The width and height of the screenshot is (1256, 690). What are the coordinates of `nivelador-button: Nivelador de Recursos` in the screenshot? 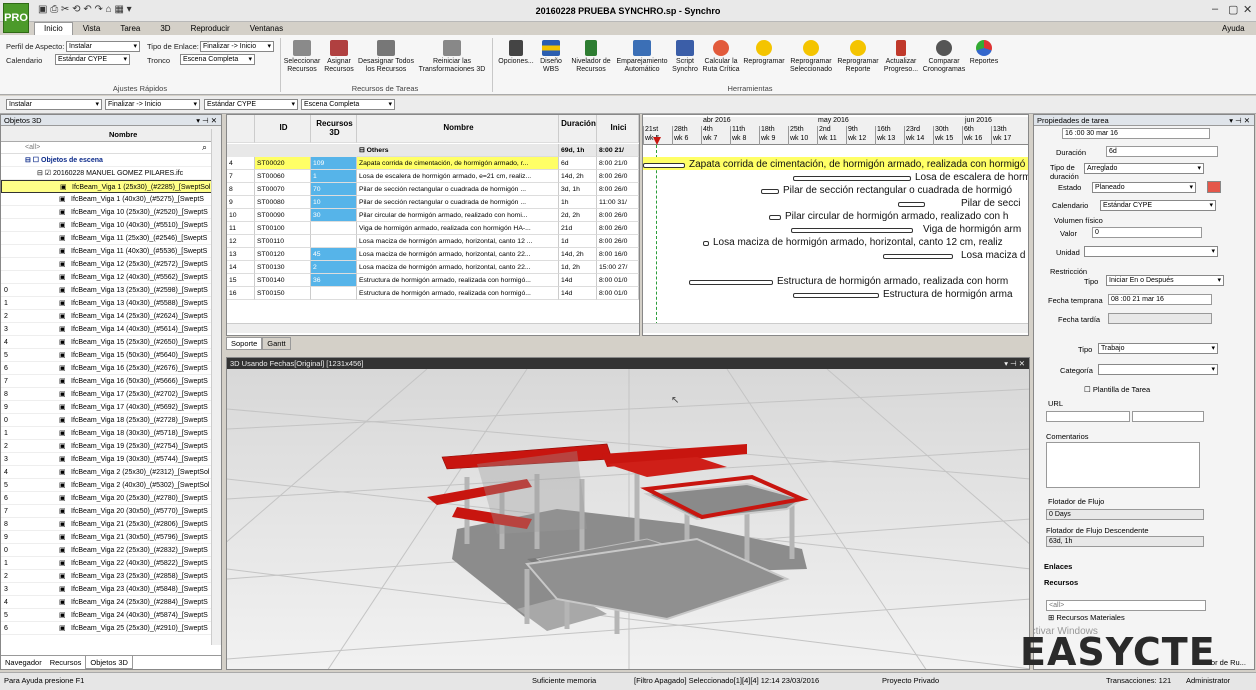 It's located at (591, 57).